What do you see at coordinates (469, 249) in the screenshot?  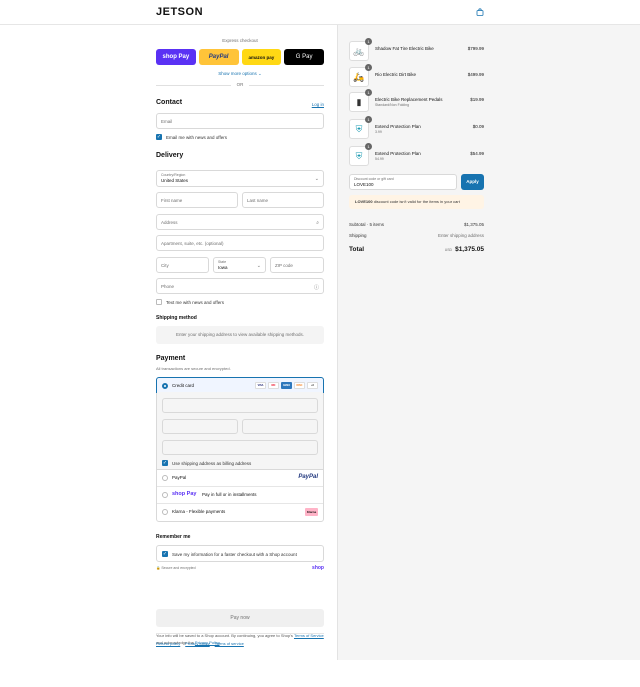 I see `total-value: $1,375.05` at bounding box center [469, 249].